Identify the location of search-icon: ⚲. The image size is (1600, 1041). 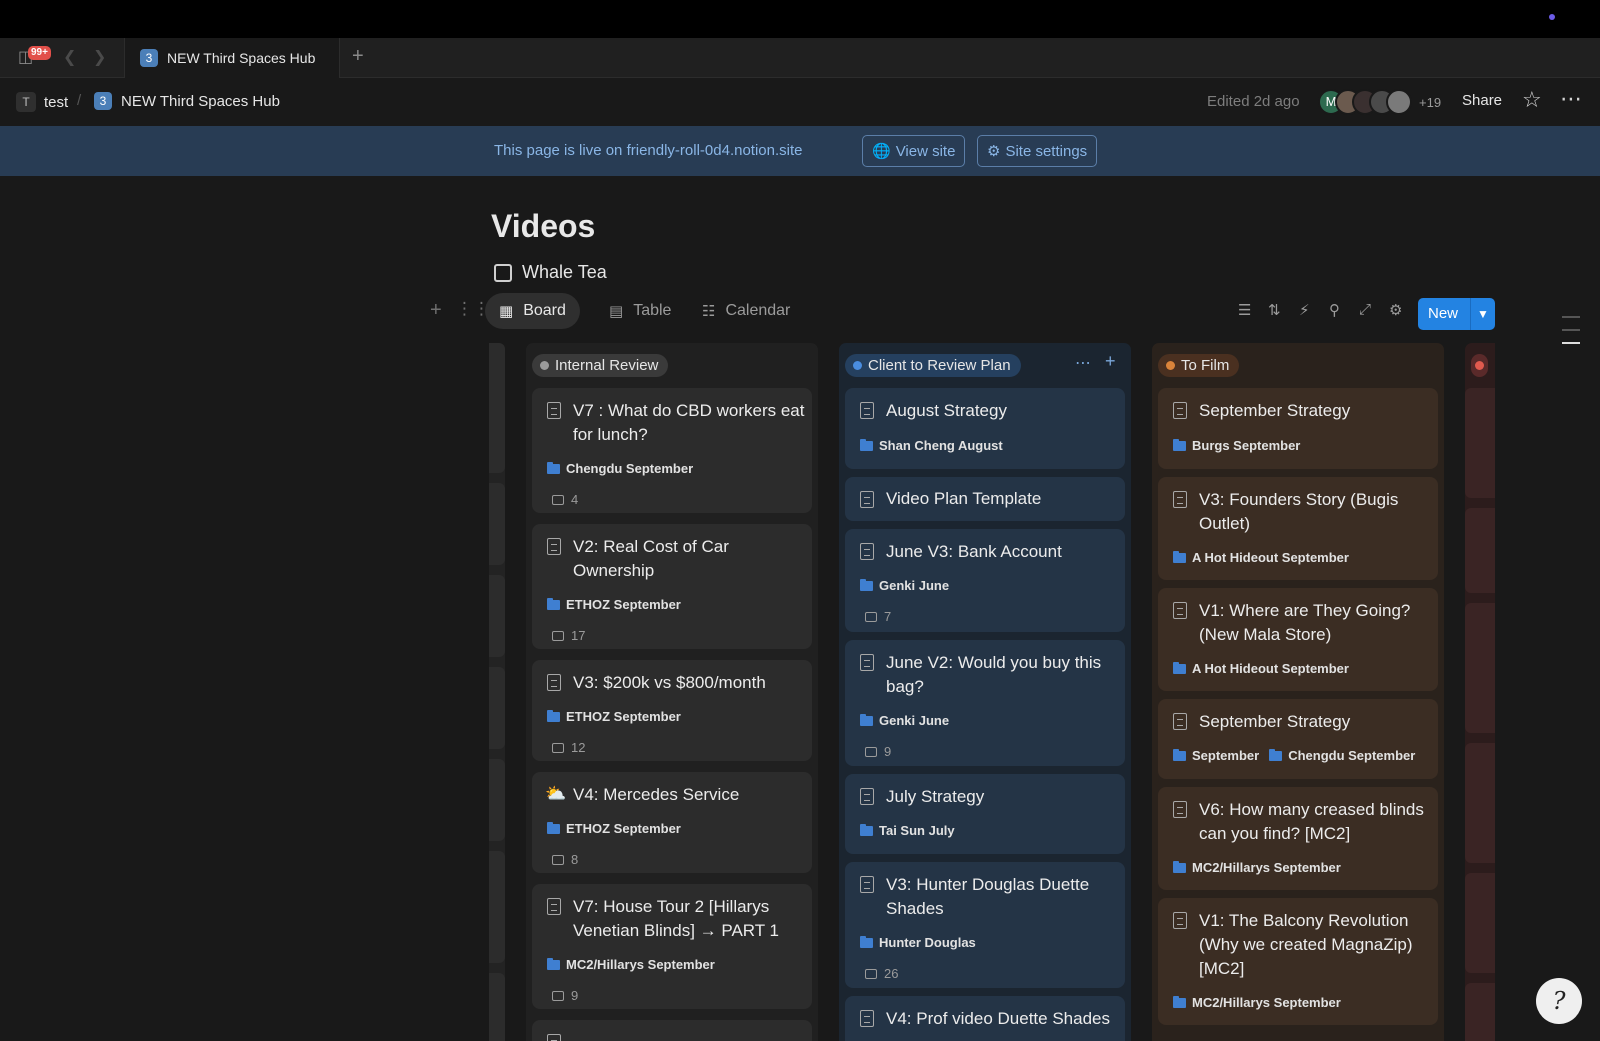
(1334, 310).